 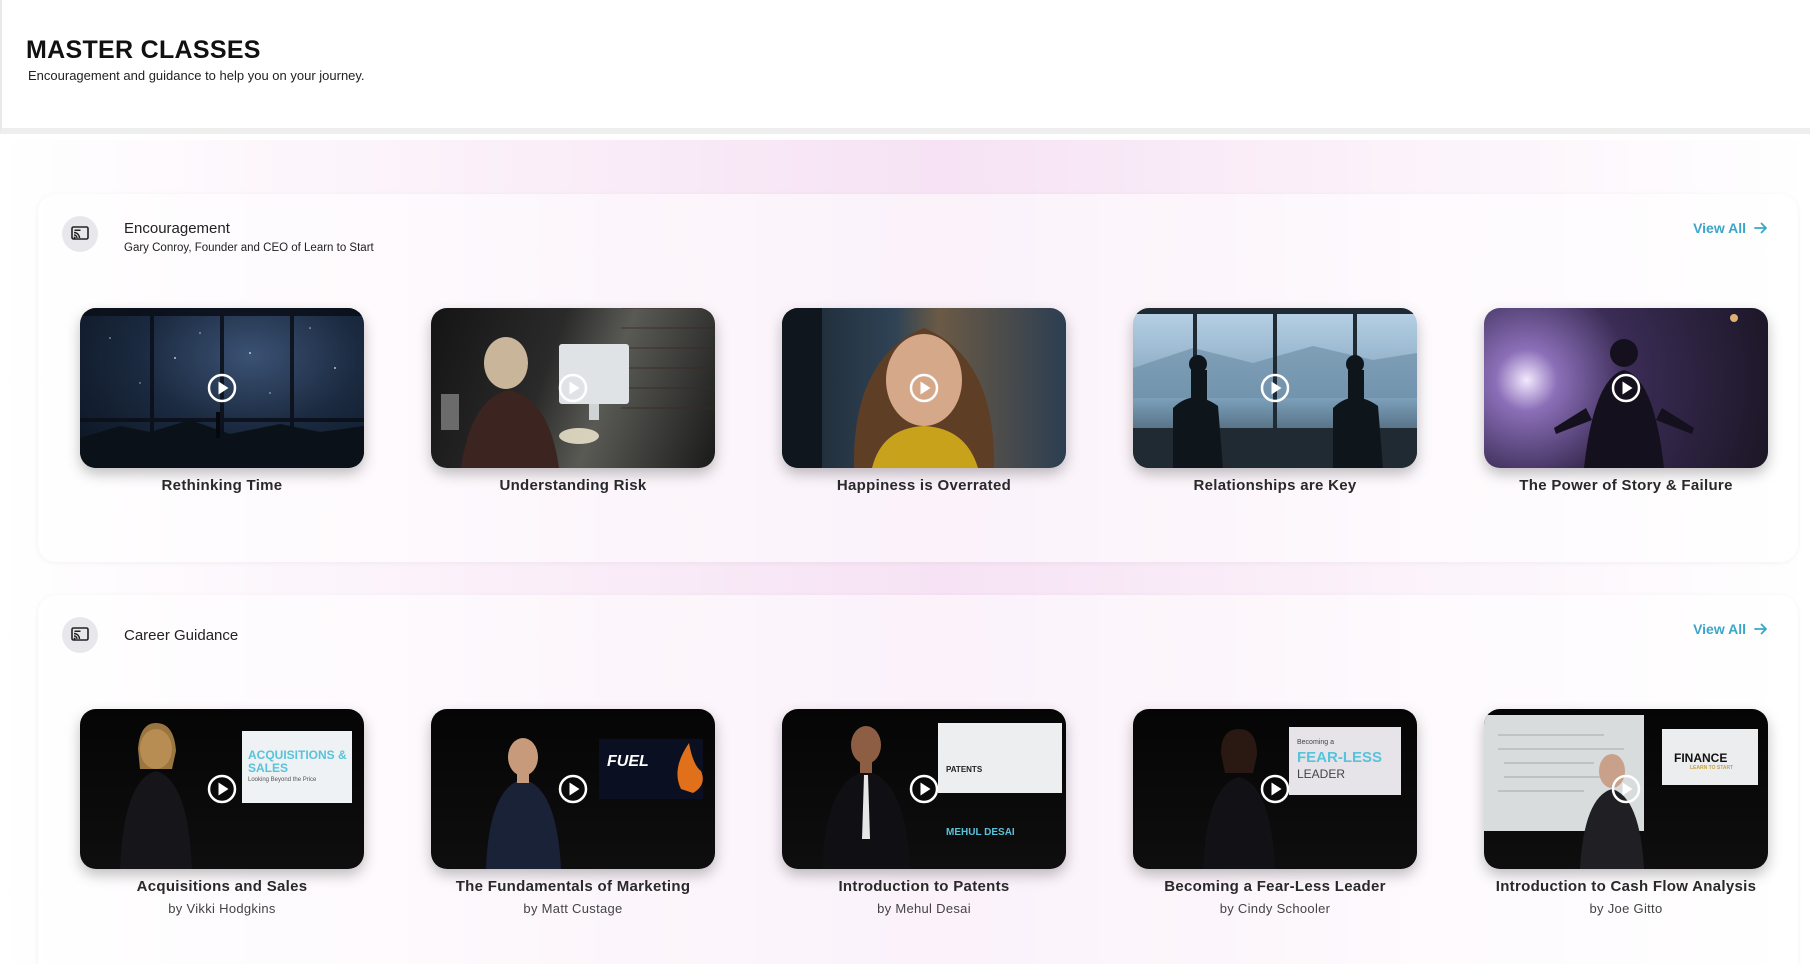 I want to click on screen-subtitle: LEADER, so click(x=1321, y=774).